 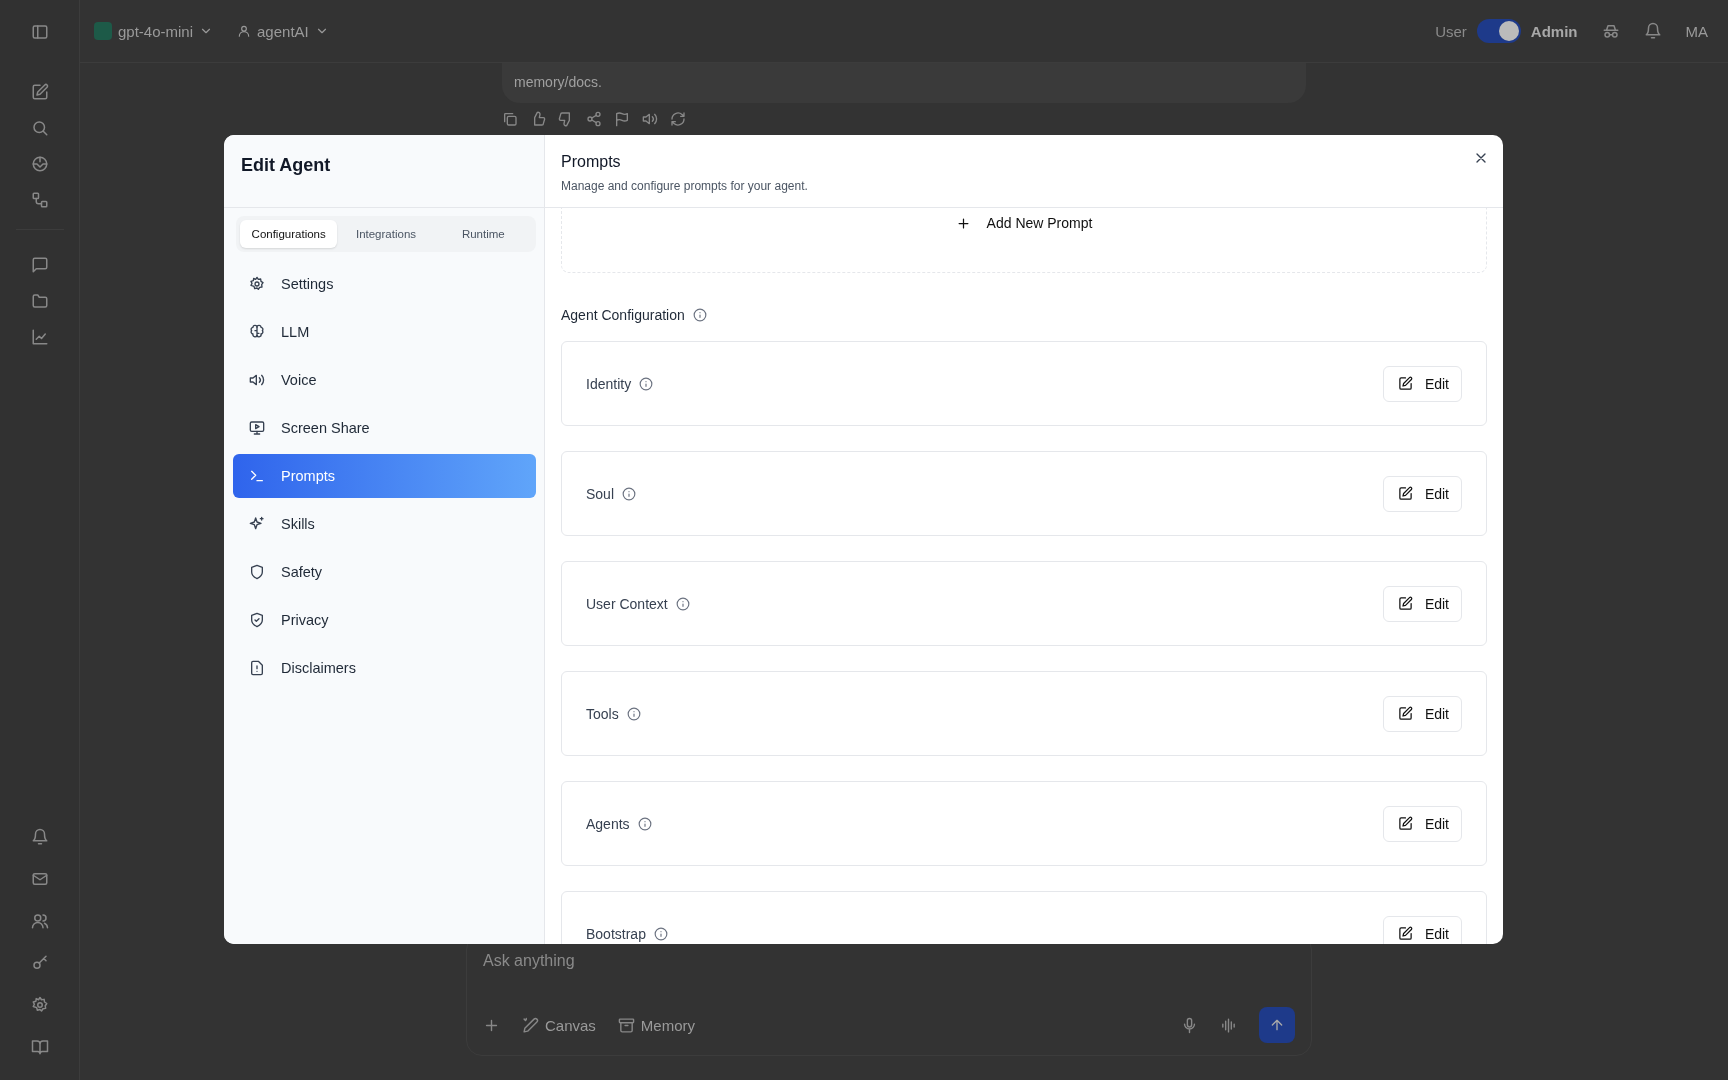 What do you see at coordinates (1228, 1025) in the screenshot?
I see `waveform-icon` at bounding box center [1228, 1025].